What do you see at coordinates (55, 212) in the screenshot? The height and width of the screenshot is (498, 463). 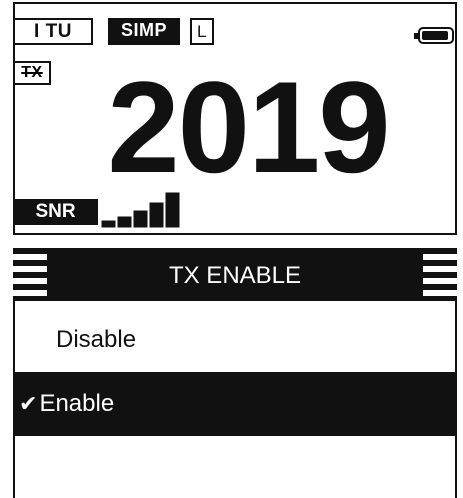 I see `snr-label: SNR` at bounding box center [55, 212].